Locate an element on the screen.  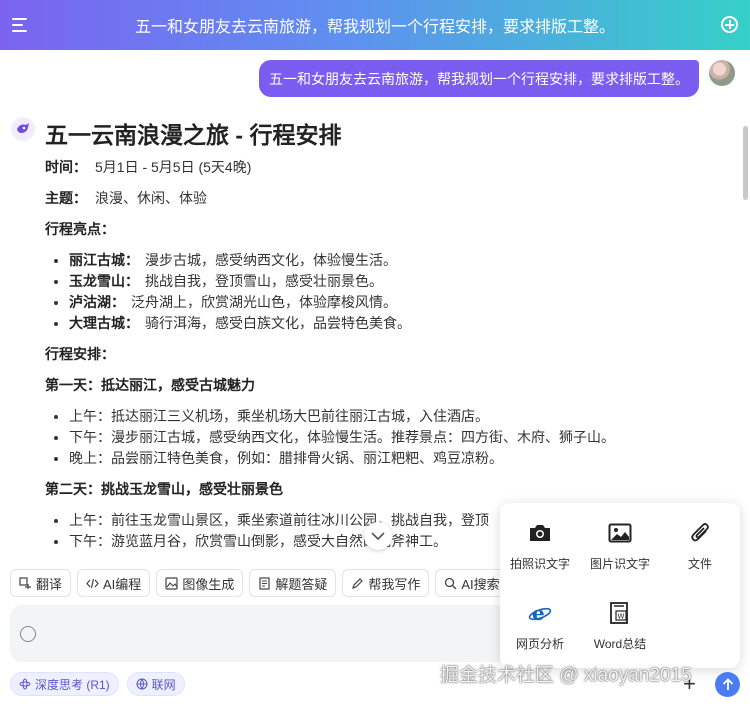
time-line: 时间： 5月1日 - 5月5日 (5天4晚) is located at coordinates (395, 167).